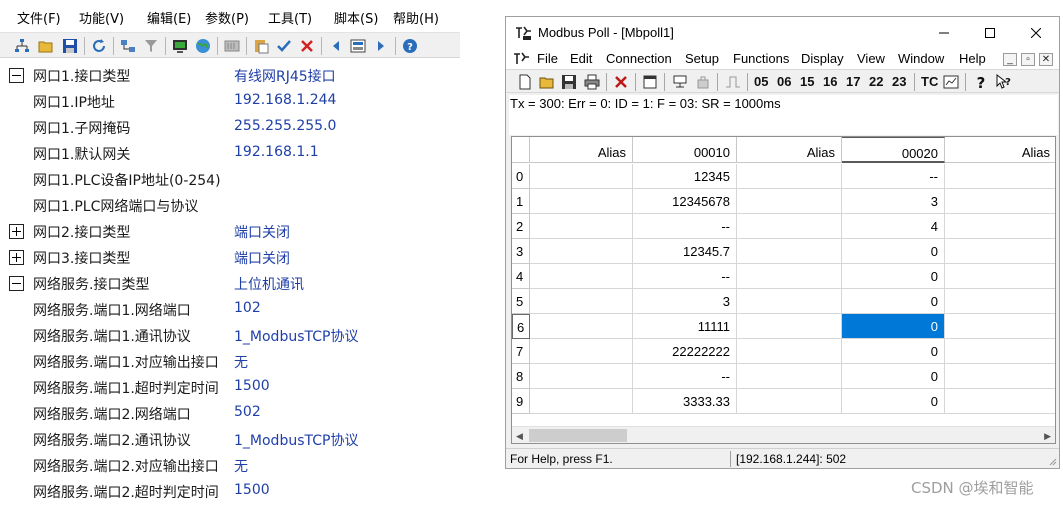 This screenshot has width=1063, height=506. I want to click on context-help-icon: ?, so click(1004, 82).